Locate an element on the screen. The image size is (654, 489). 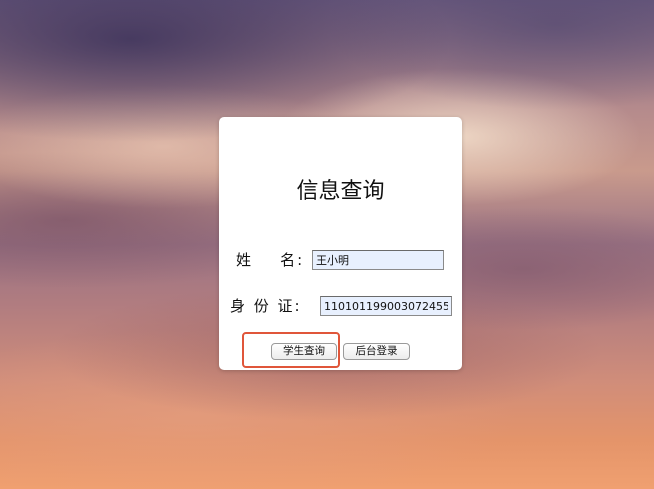
name-label: 姓 名: is located at coordinates (270, 260).